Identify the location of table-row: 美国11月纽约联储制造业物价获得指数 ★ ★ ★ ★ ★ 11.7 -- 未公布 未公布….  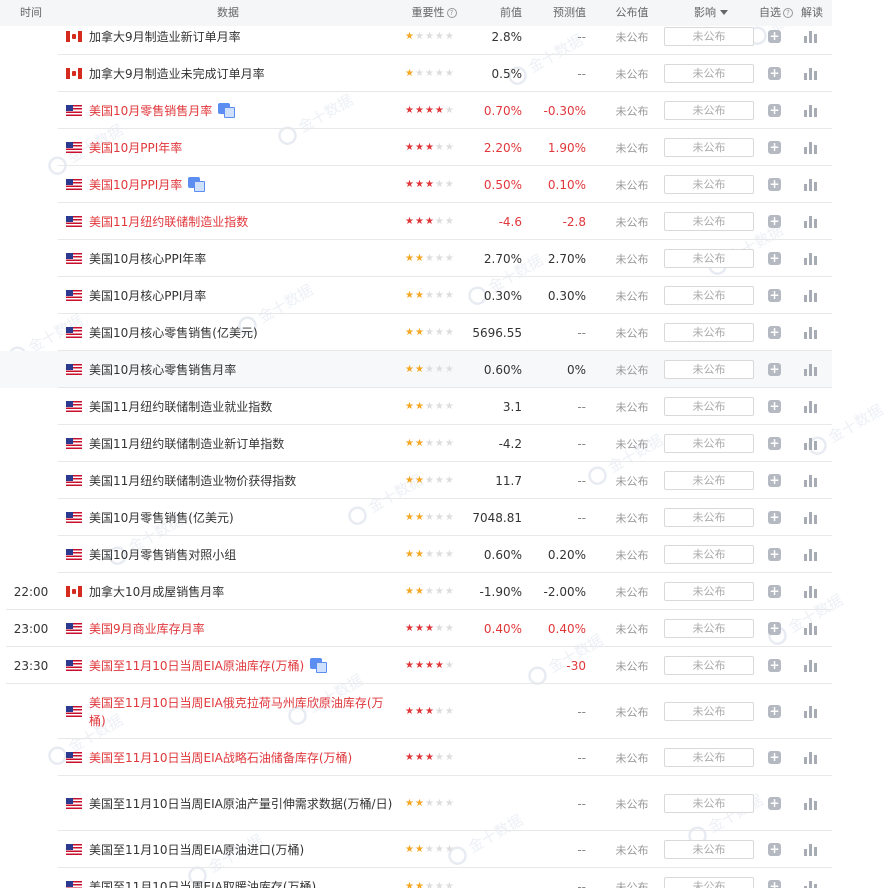
(416, 480).